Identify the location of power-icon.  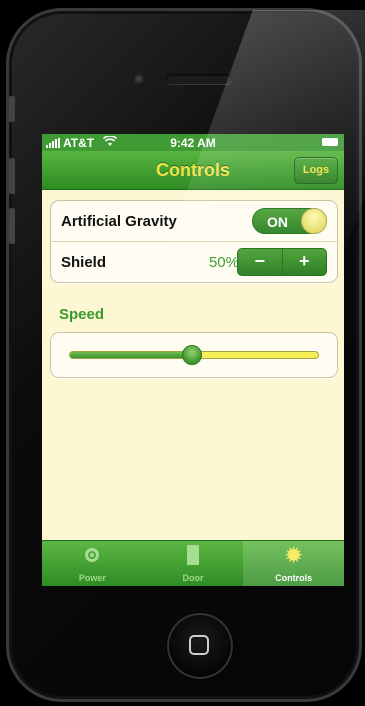
(92, 555).